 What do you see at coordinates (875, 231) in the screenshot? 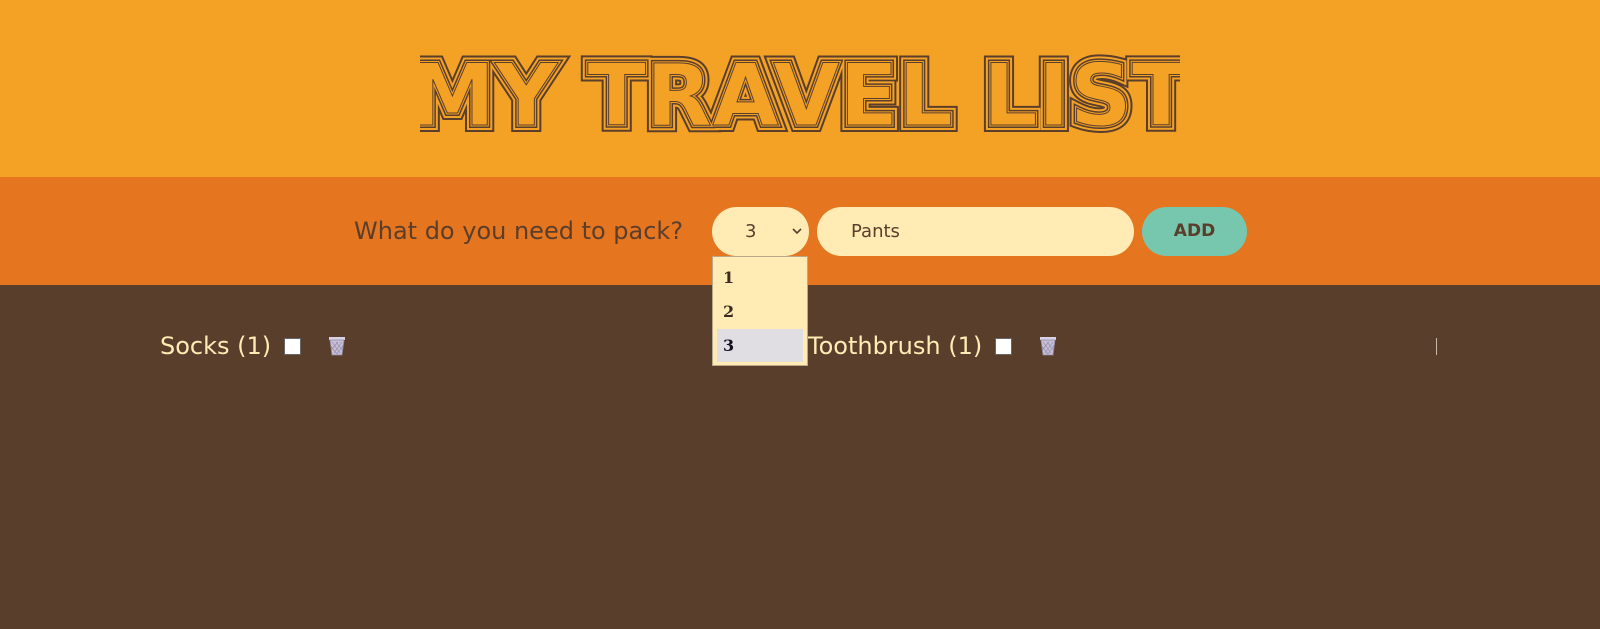
I see `item-input-value: Pants` at bounding box center [875, 231].